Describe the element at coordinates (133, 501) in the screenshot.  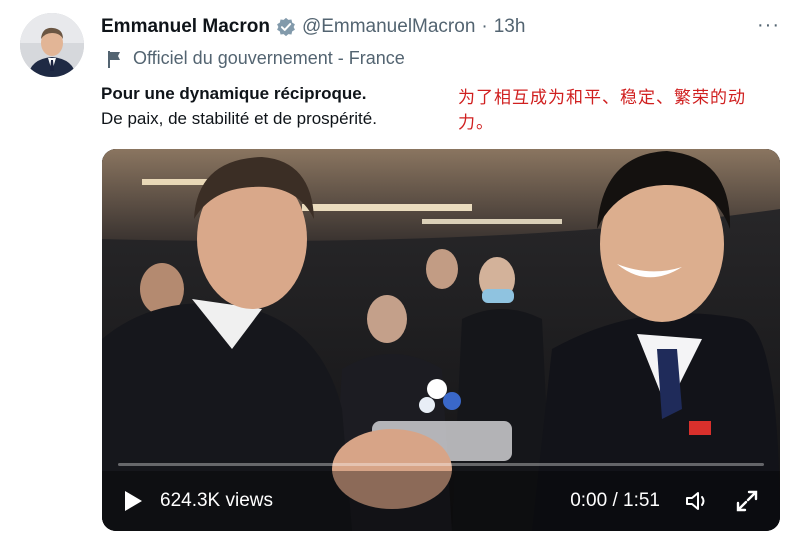
I see `play-icon` at that location.